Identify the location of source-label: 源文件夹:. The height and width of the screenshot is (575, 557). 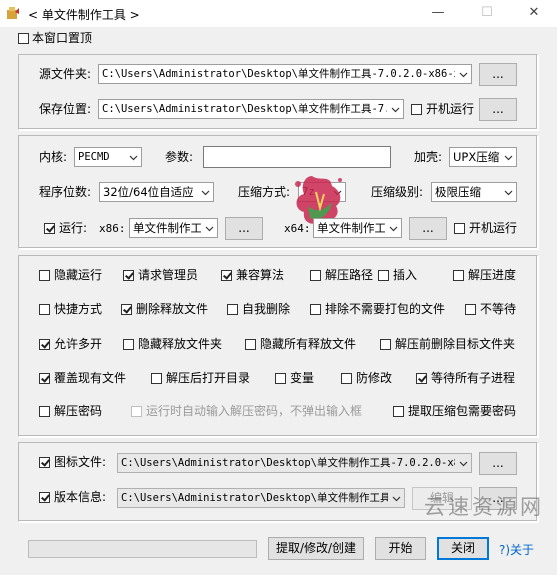
(65, 74).